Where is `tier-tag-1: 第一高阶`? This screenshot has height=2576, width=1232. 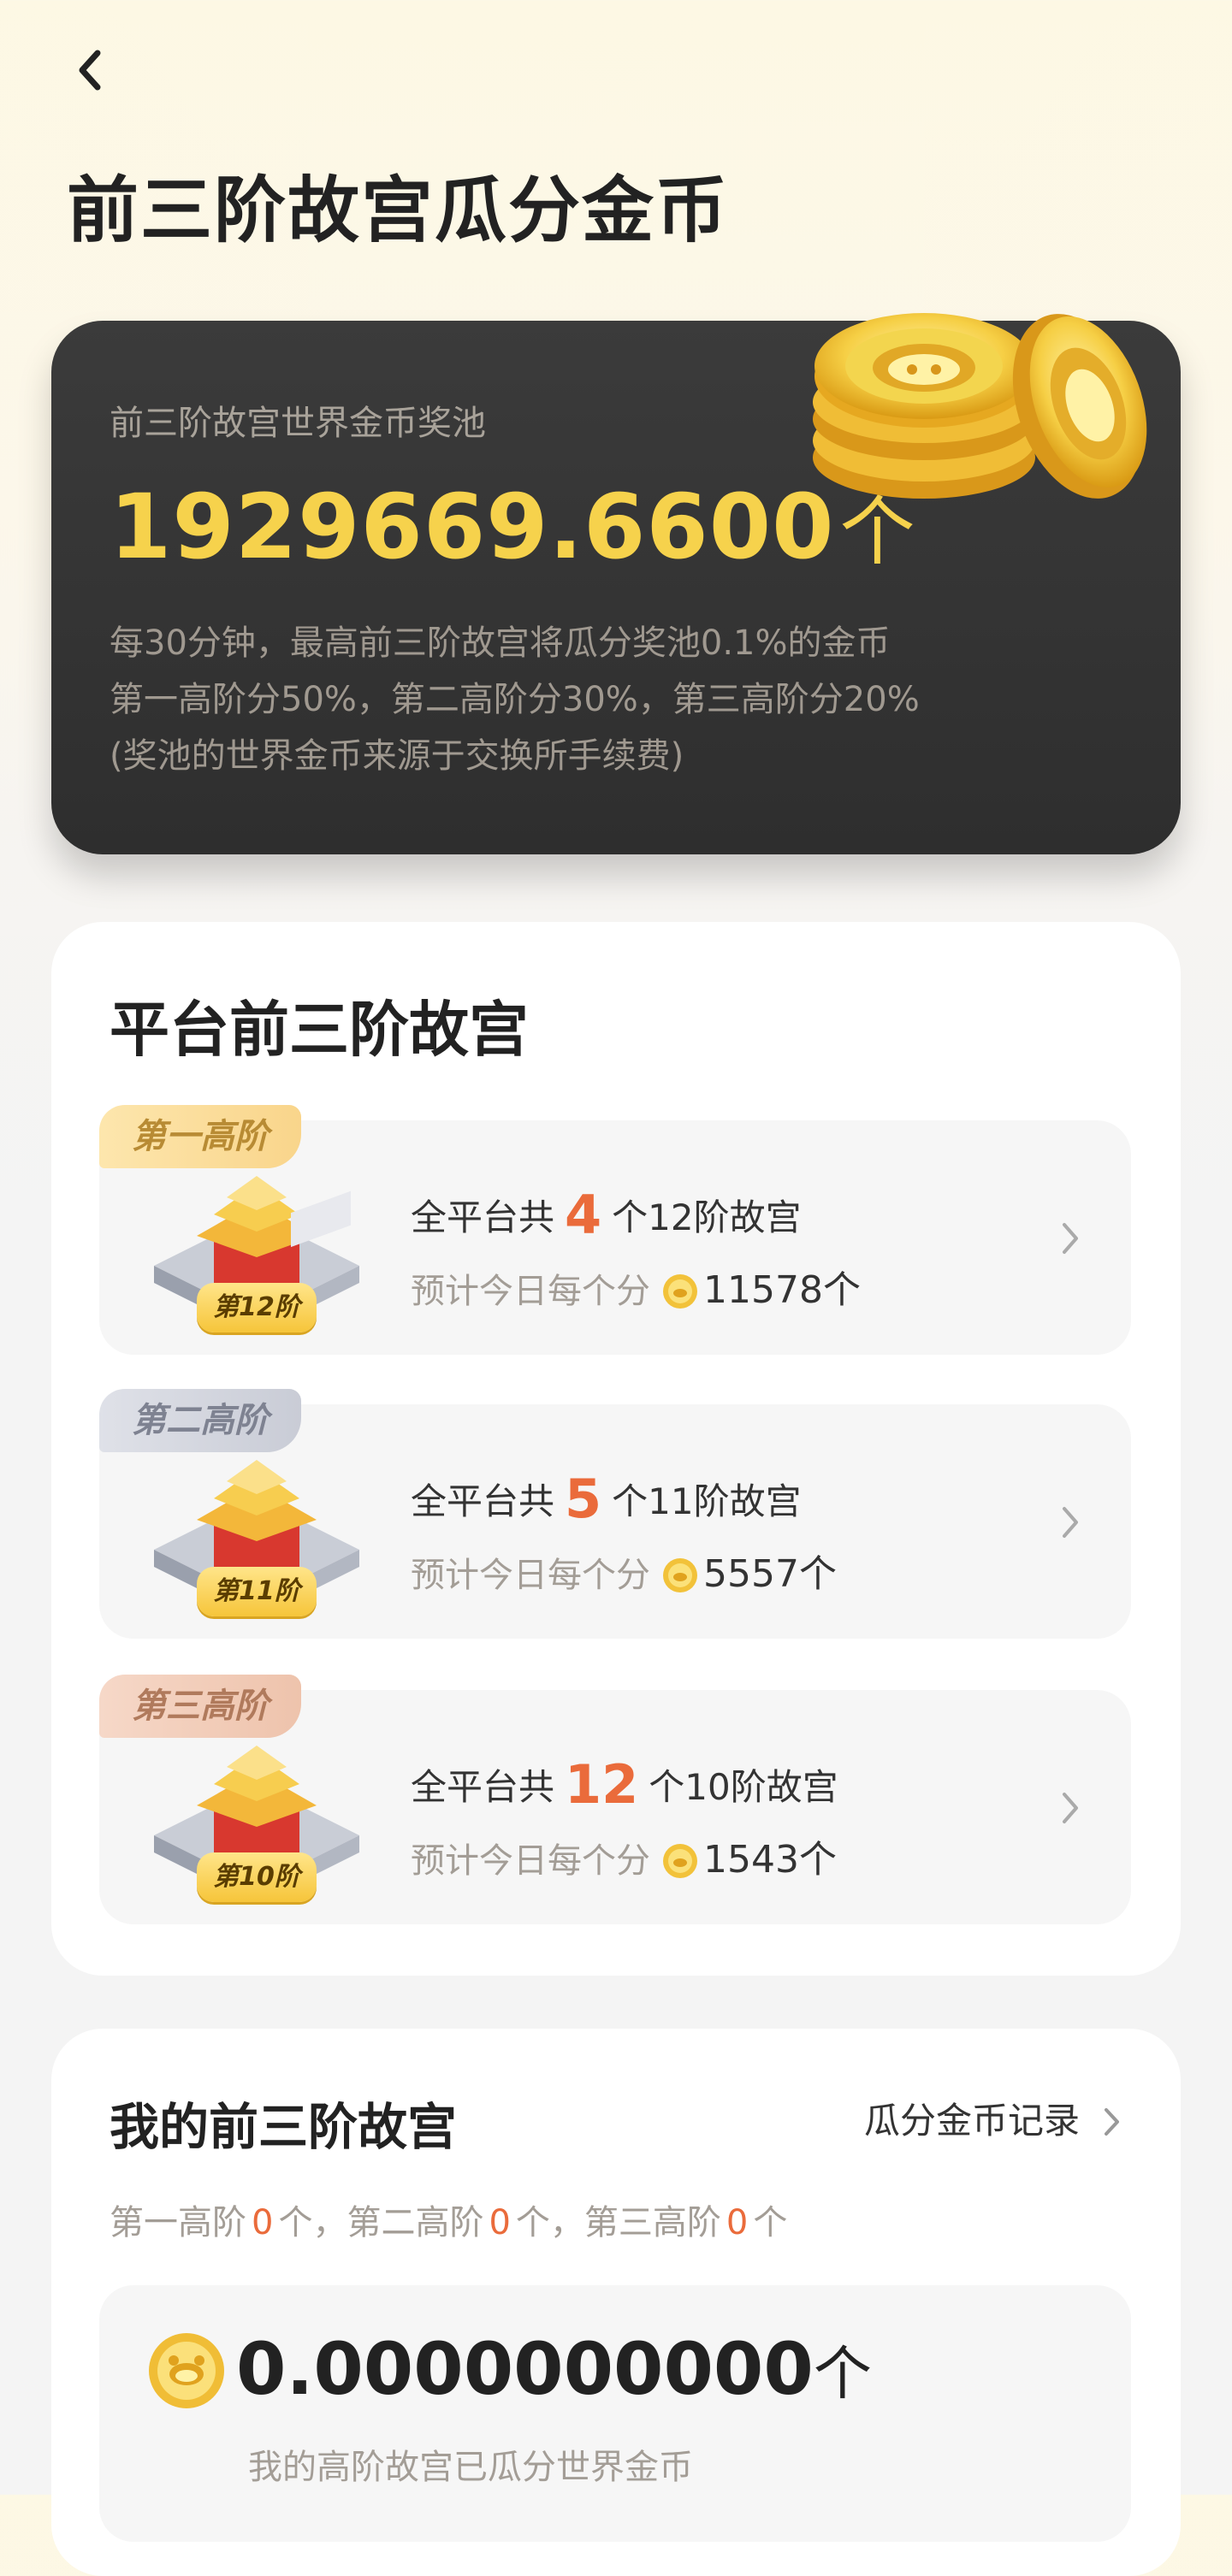 tier-tag-1: 第一高阶 is located at coordinates (200, 1136).